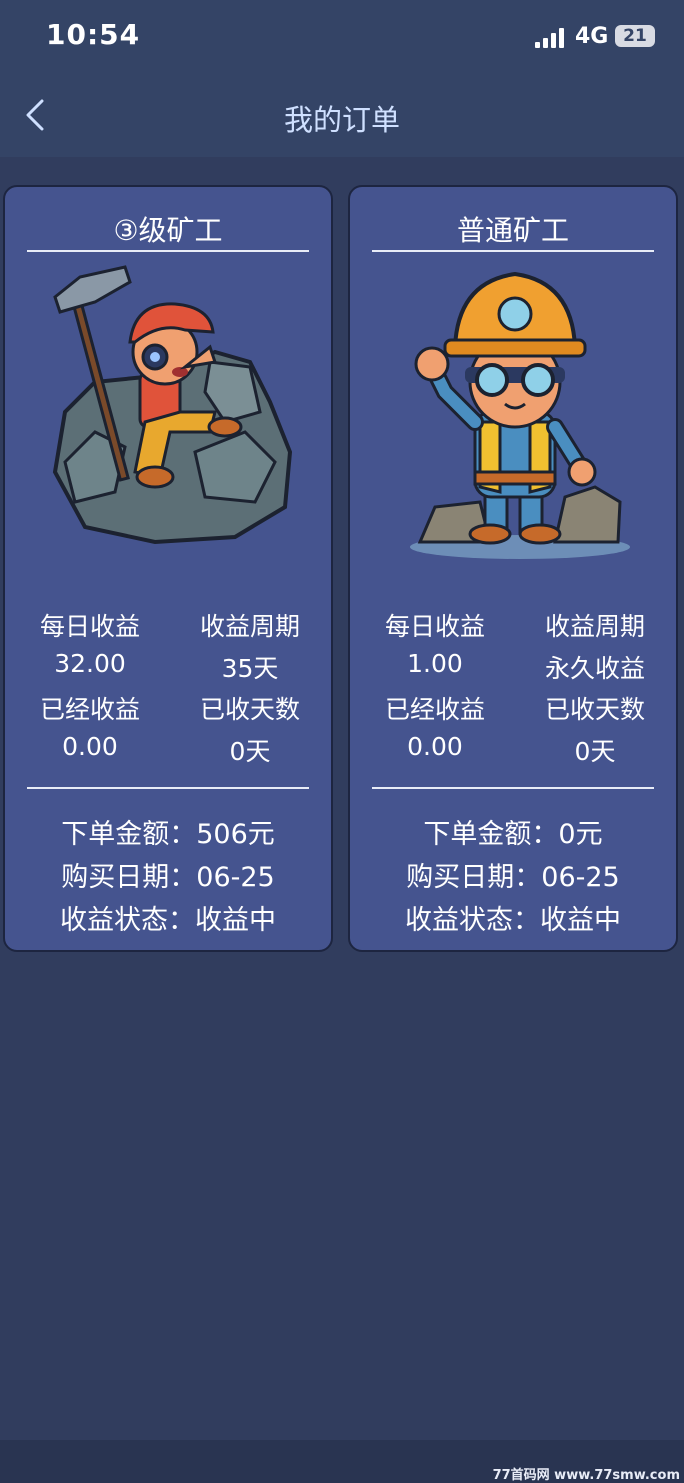 Image resolution: width=684 pixels, height=1483 pixels. Describe the element at coordinates (520, 415) in the screenshot. I see `miner-with-helmet-illustration` at that location.